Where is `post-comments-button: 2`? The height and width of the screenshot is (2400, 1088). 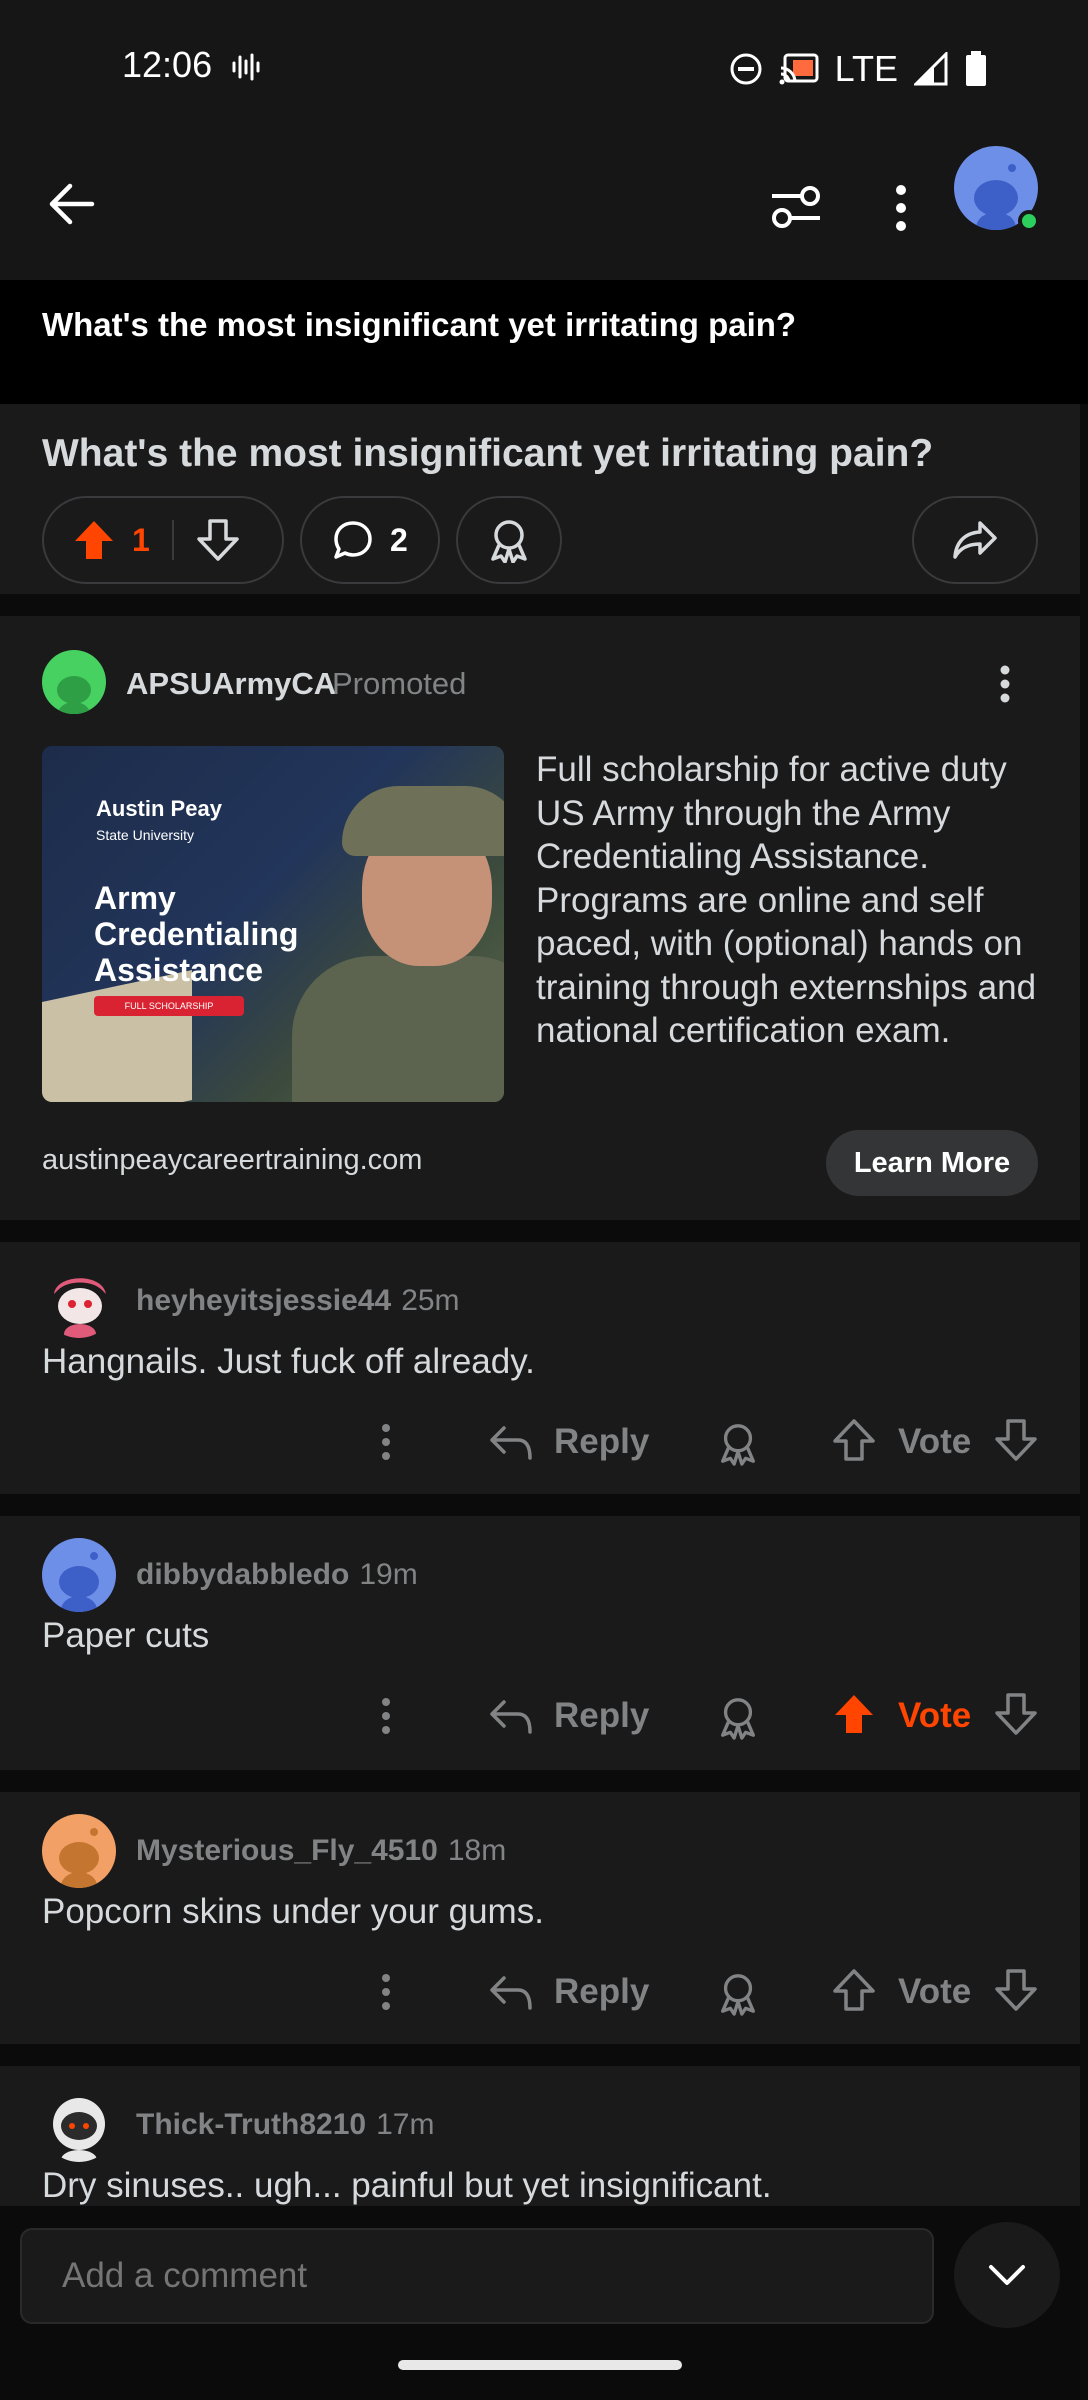
post-comments-button: 2 is located at coordinates (370, 540).